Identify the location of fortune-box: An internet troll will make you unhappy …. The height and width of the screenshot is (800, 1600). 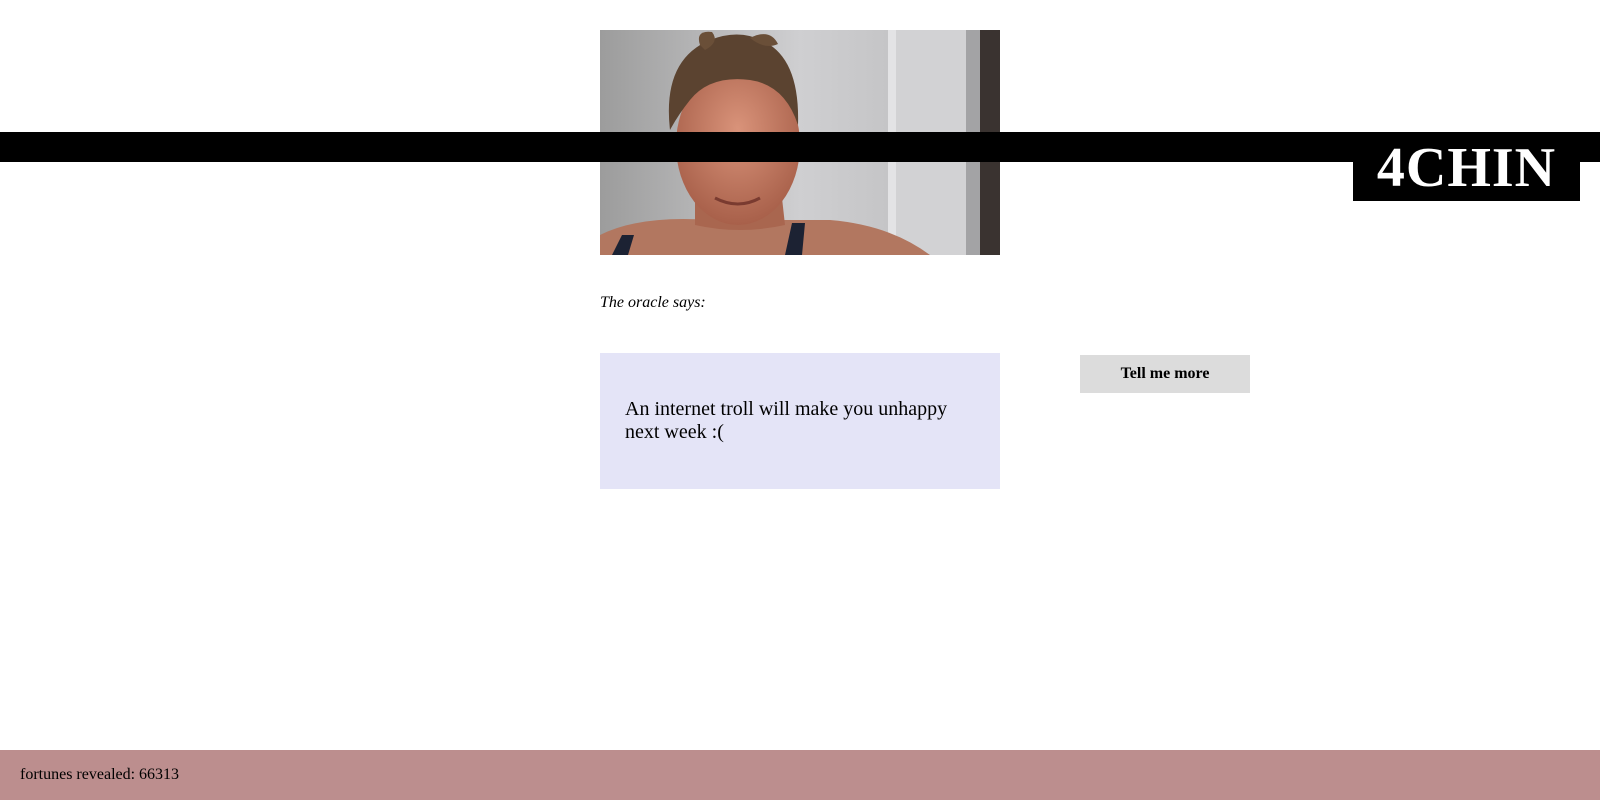
(800, 421).